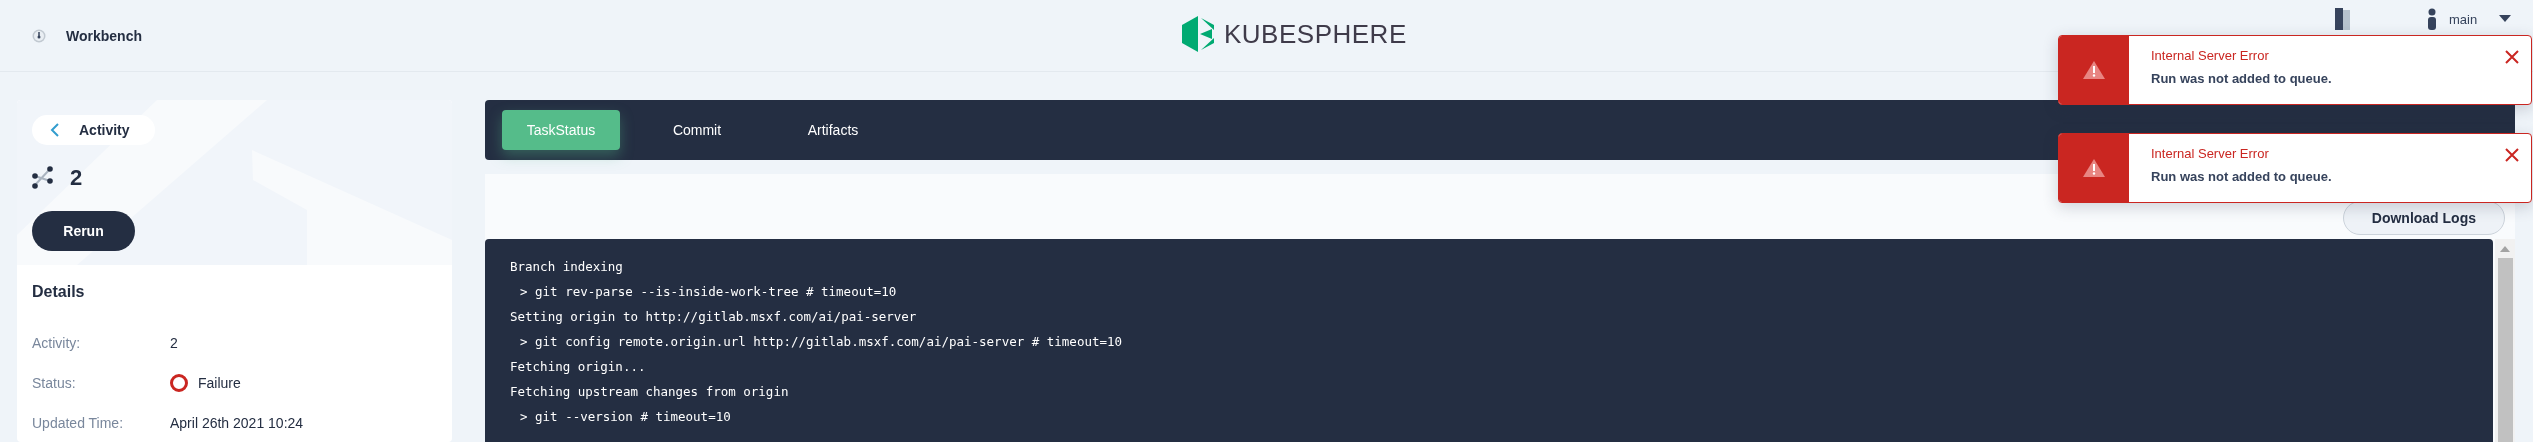 This screenshot has height=442, width=2533. Describe the element at coordinates (697, 130) in the screenshot. I see `tab: Commit` at that location.